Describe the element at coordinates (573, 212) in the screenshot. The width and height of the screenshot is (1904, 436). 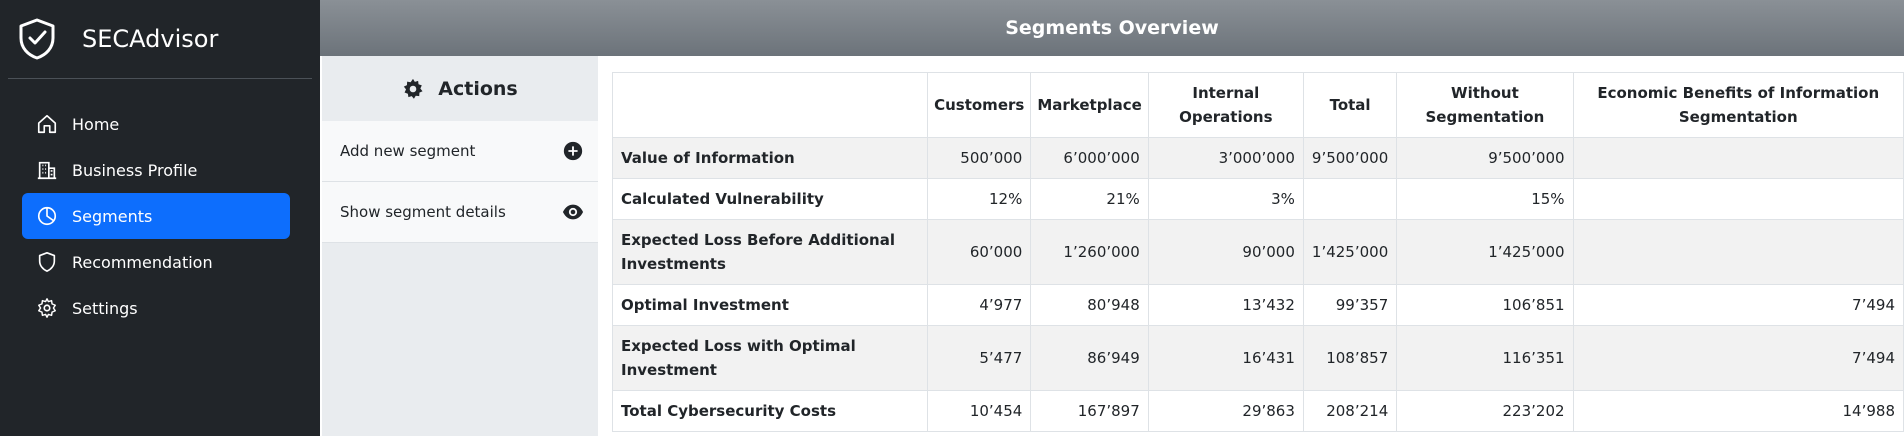
I see `eye-icon` at that location.